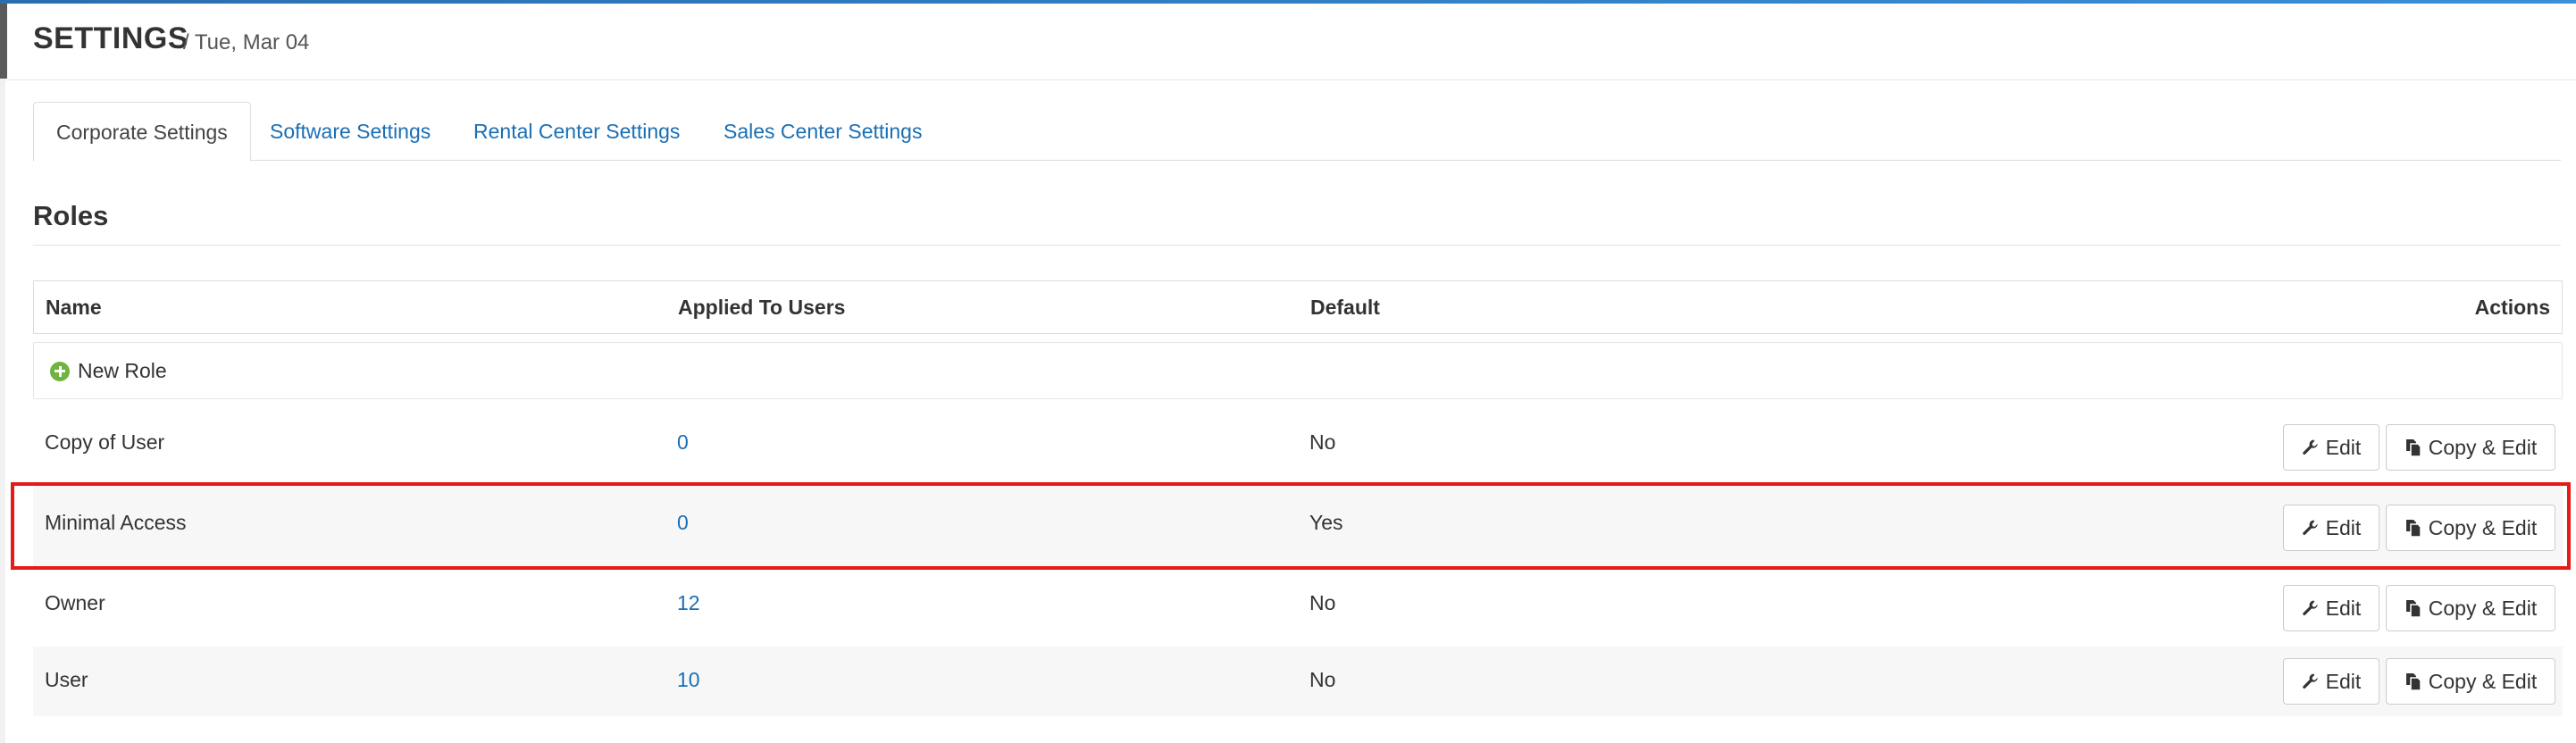 Image resolution: width=2576 pixels, height=743 pixels. I want to click on role-name: Copy of User, so click(105, 442).